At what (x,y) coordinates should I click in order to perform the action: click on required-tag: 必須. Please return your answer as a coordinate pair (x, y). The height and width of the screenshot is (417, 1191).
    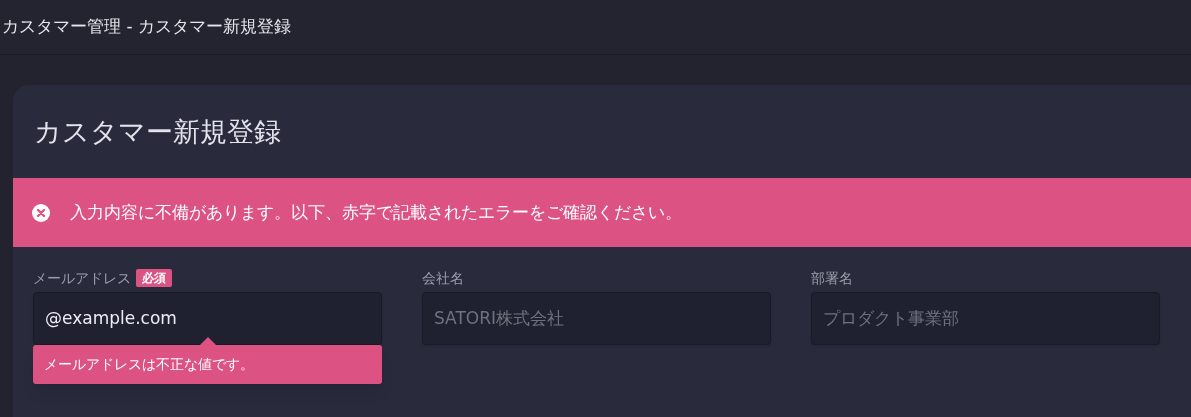
    Looking at the image, I should click on (154, 278).